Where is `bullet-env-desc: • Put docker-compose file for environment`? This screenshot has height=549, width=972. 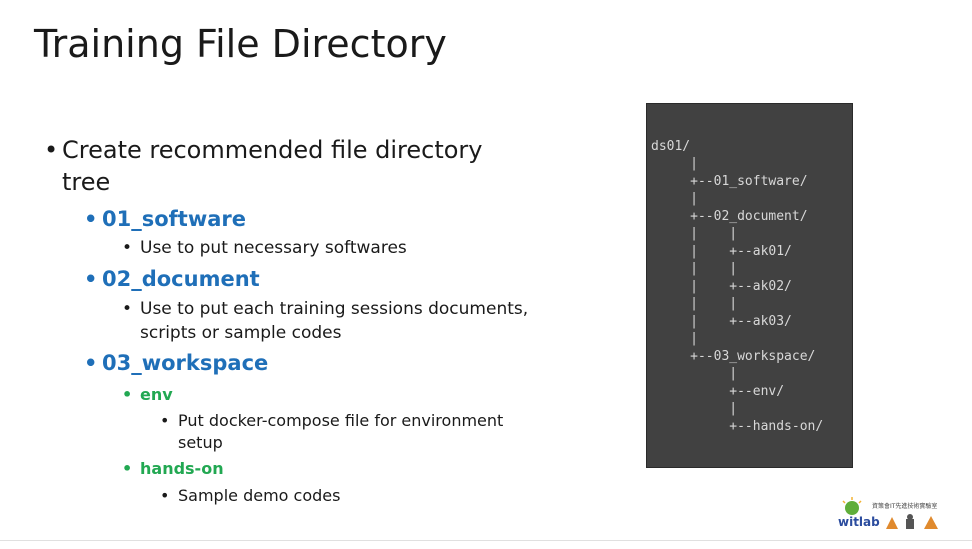 bullet-env-desc: • Put docker-compose file for environment is located at coordinates (332, 420).